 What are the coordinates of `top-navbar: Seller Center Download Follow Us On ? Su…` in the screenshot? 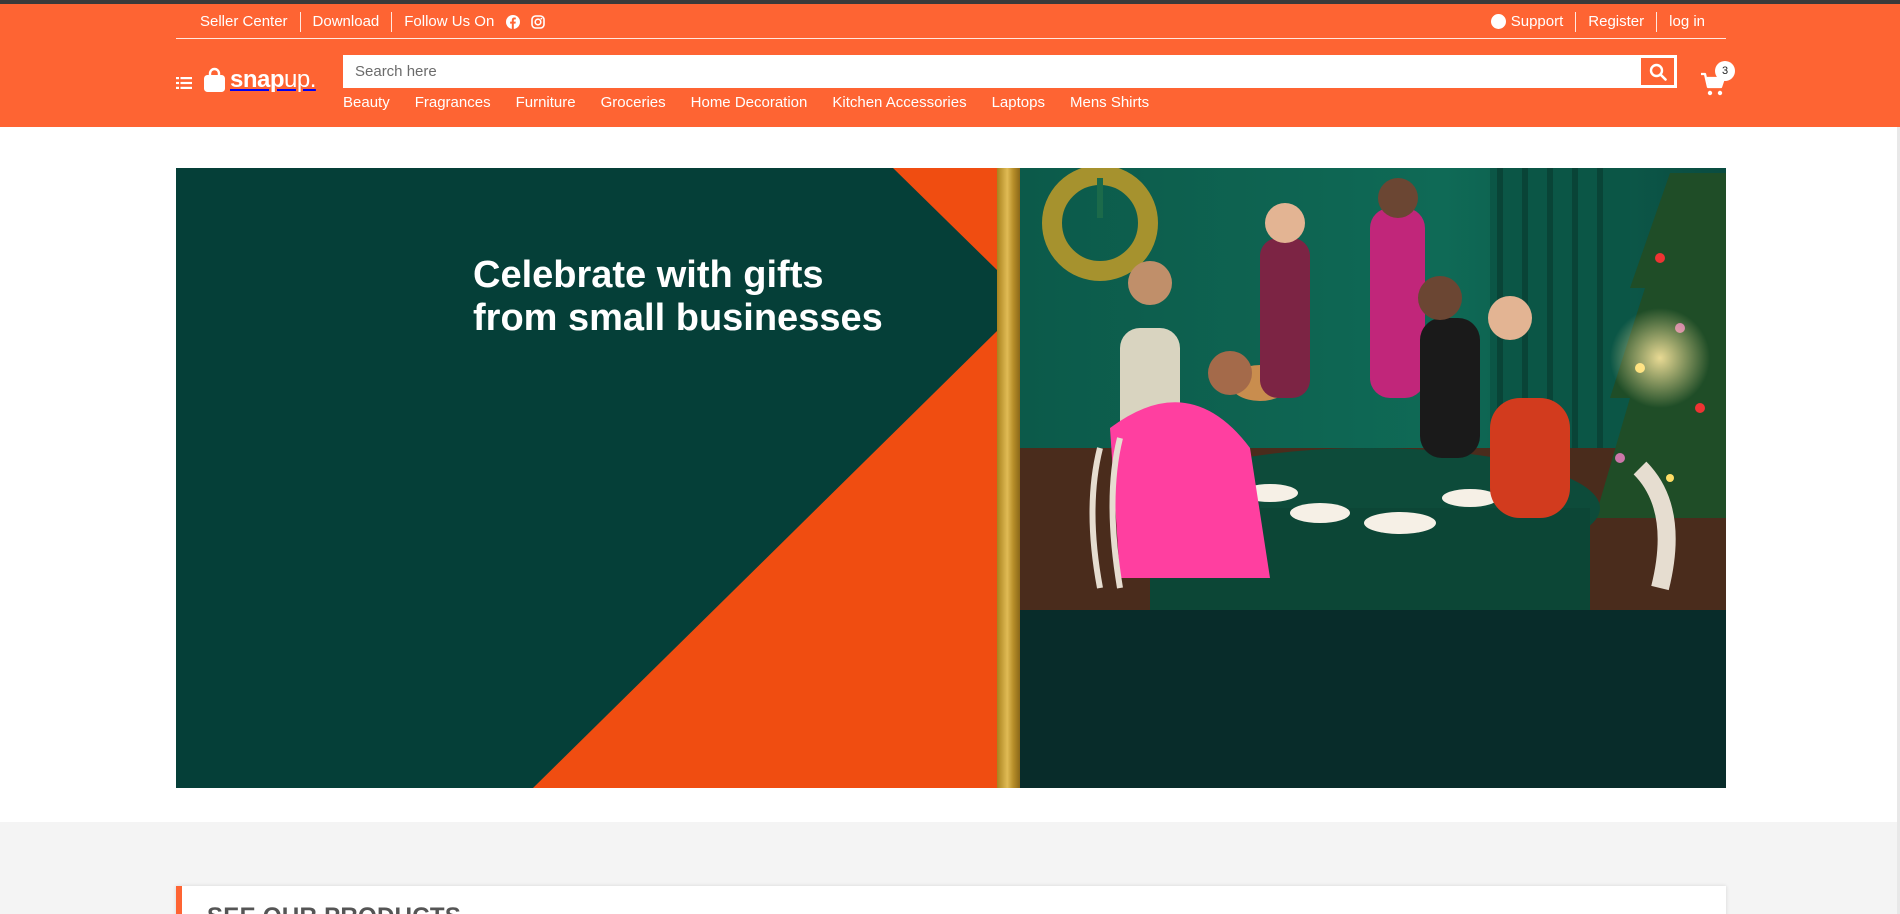 It's located at (951, 21).